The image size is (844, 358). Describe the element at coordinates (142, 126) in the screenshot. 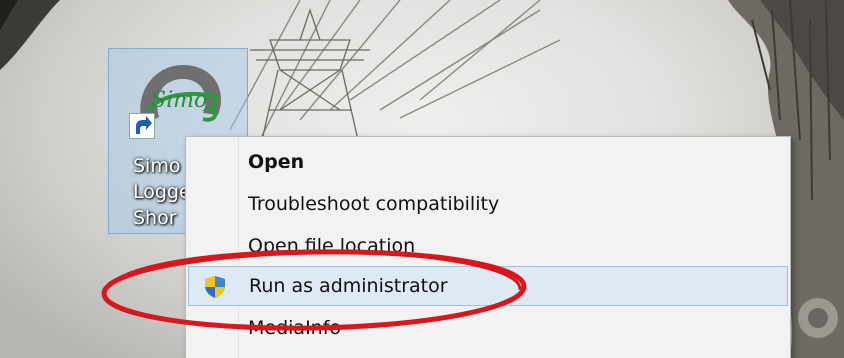

I see `shortcut-arrow-icon` at that location.